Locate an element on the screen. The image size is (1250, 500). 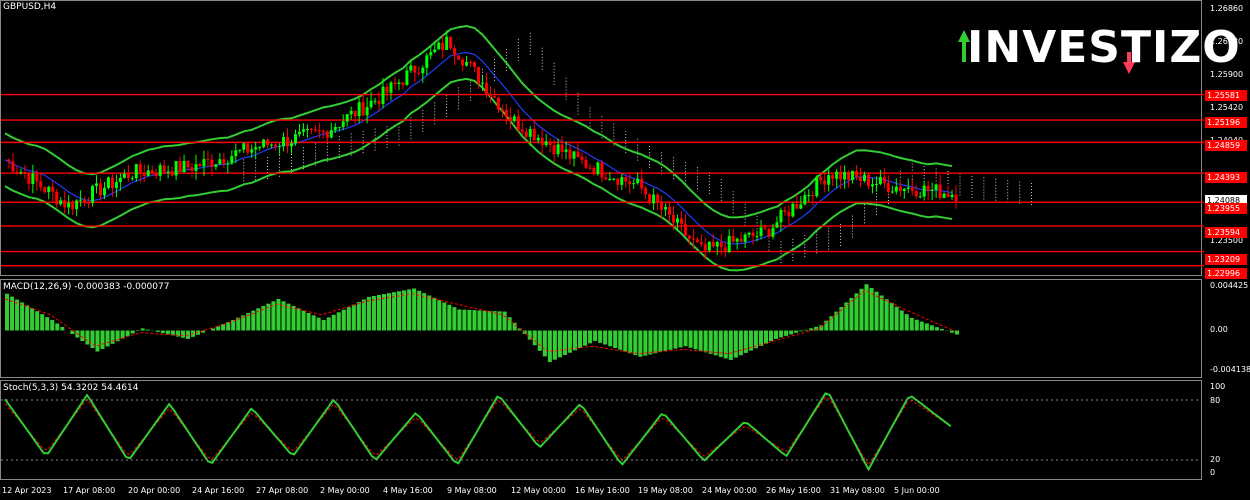
macd-label: MACD(12,26,9) -0.000383 -0.000077 is located at coordinates (86, 287).